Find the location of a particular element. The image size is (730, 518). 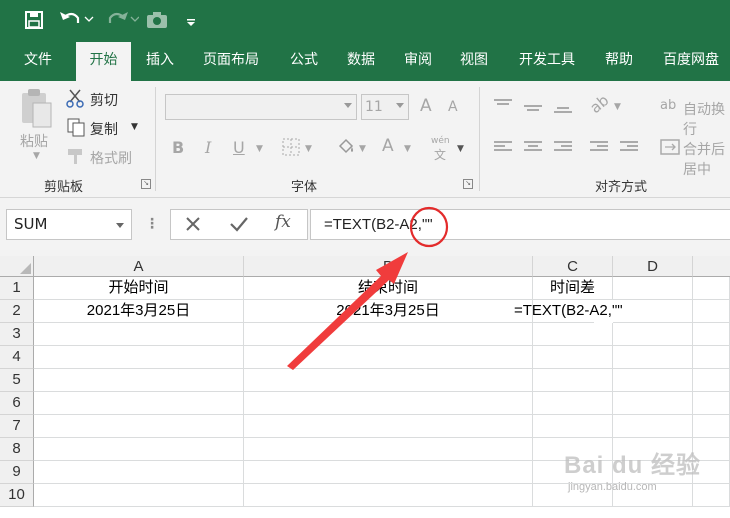

paste-icon is located at coordinates (37, 111).